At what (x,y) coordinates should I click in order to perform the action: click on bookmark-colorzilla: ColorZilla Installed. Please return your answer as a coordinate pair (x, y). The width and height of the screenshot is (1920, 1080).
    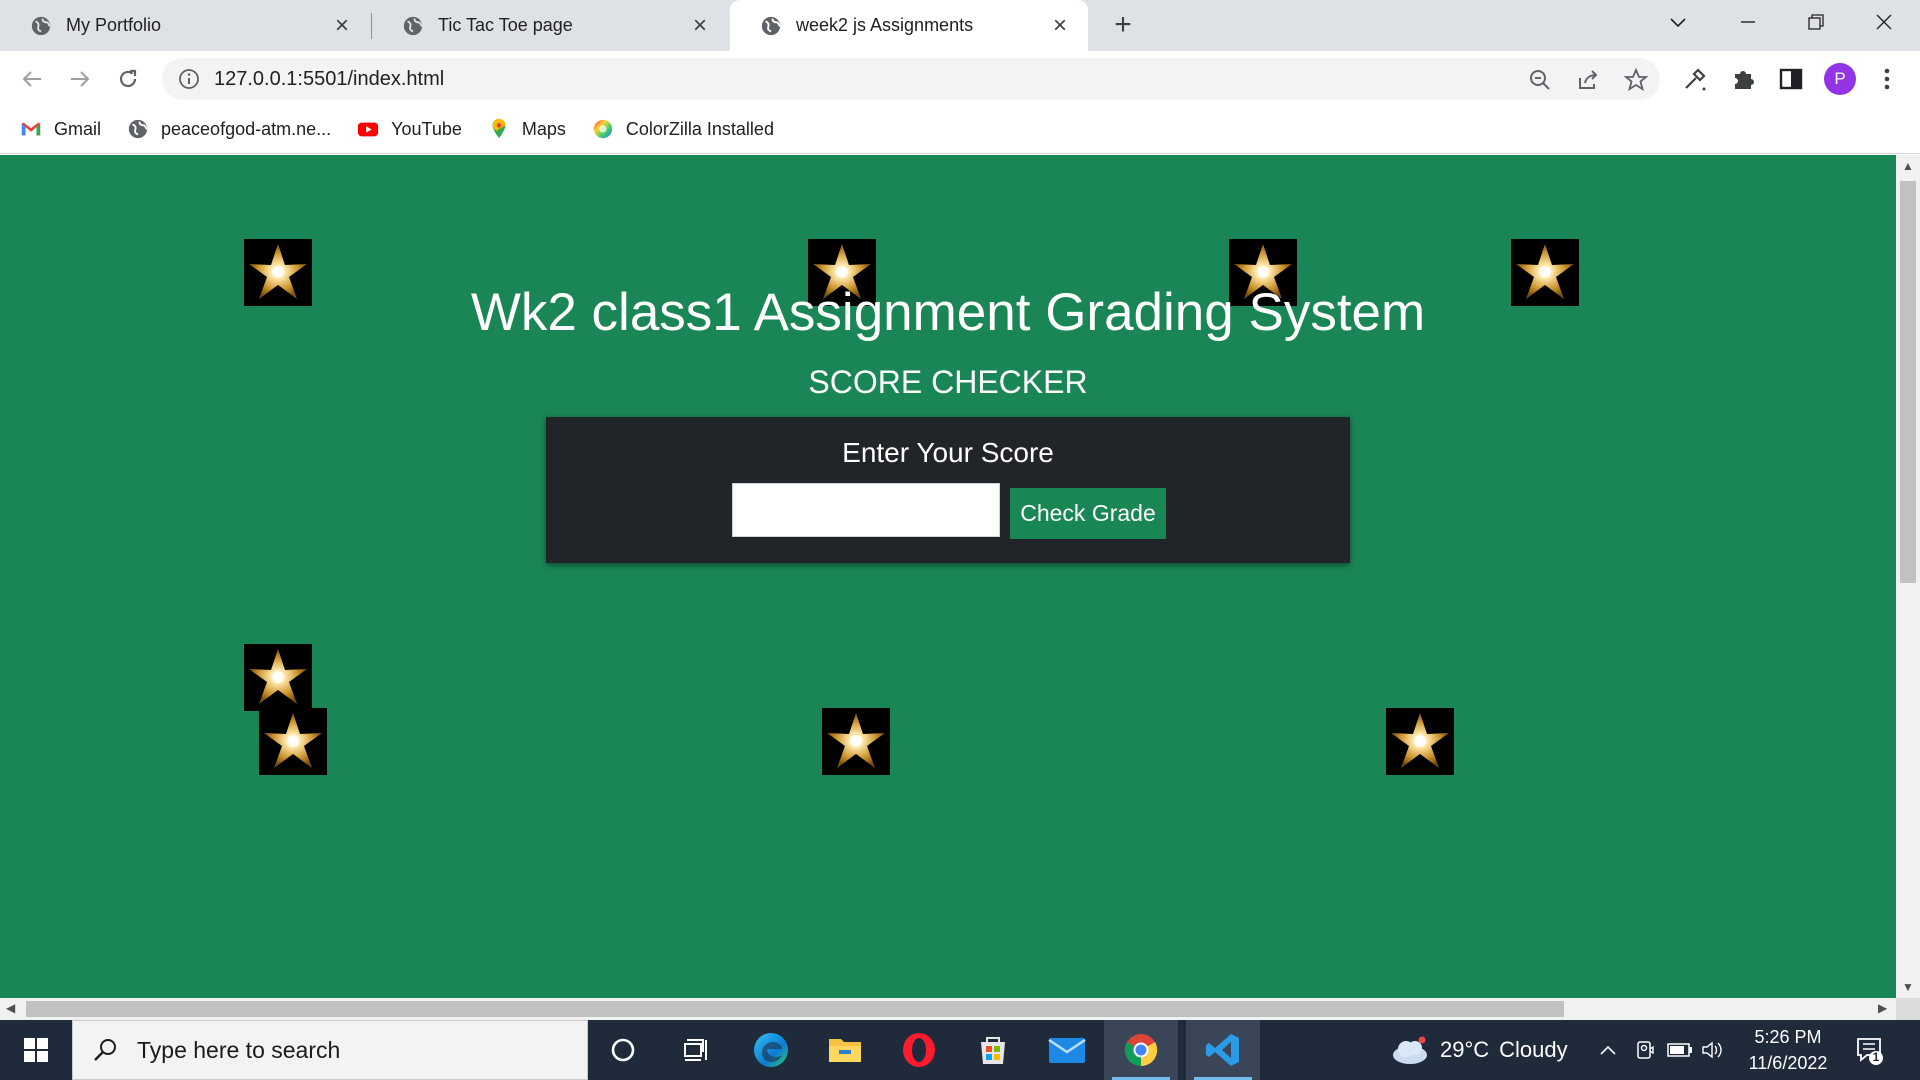
    Looking at the image, I should click on (683, 129).